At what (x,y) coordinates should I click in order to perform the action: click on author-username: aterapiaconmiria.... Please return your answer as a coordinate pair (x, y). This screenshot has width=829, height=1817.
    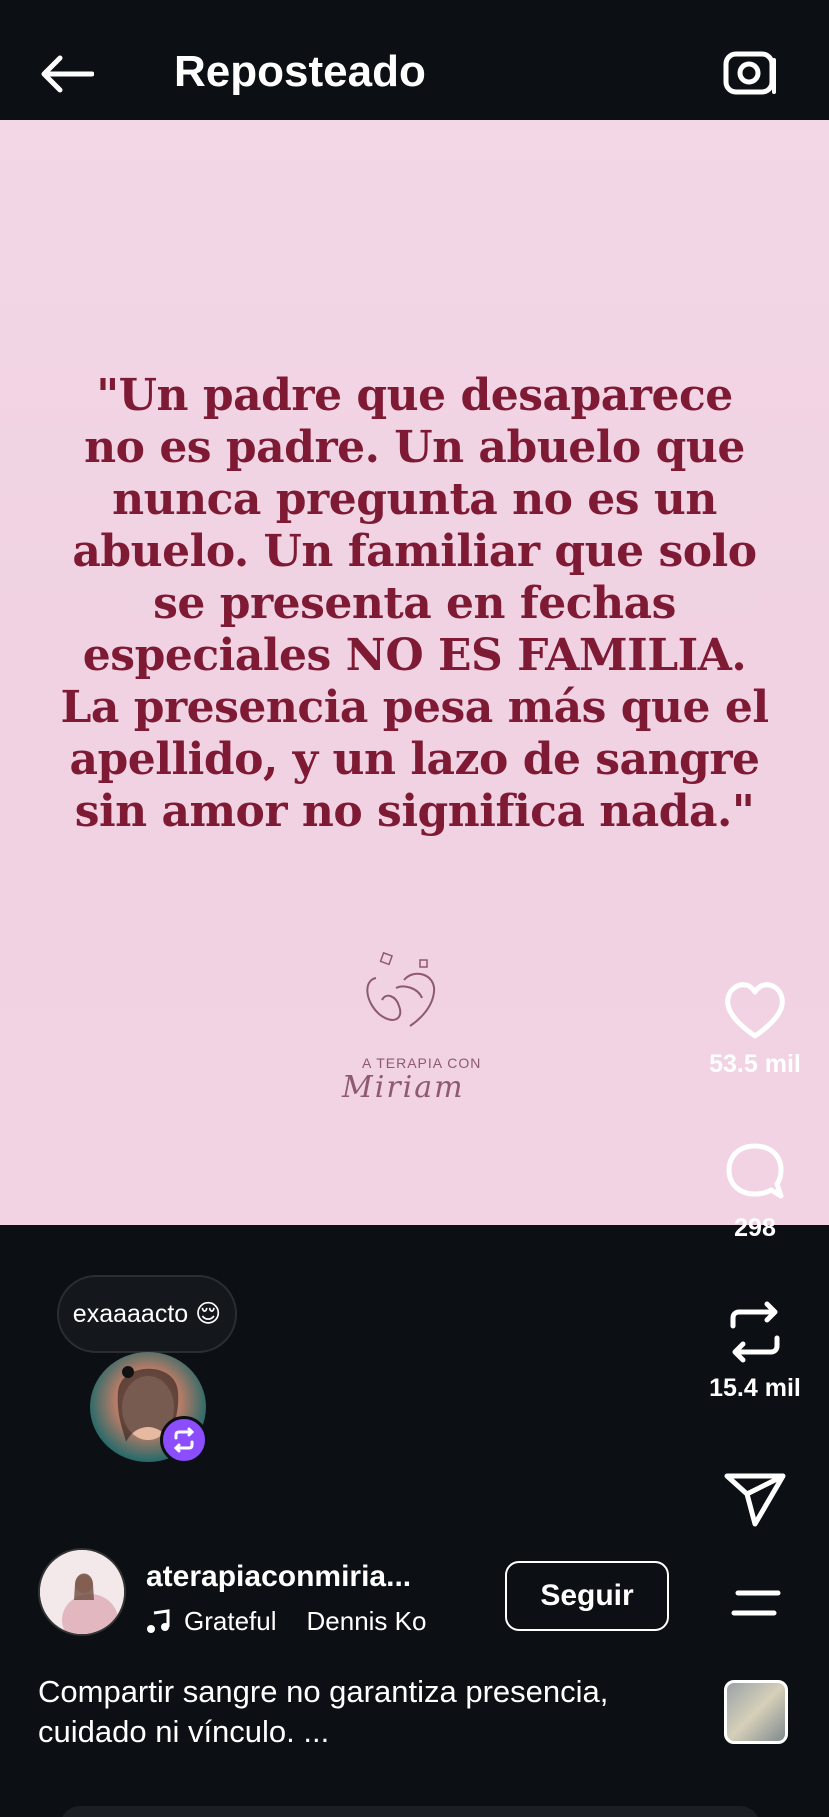
    Looking at the image, I should click on (278, 1577).